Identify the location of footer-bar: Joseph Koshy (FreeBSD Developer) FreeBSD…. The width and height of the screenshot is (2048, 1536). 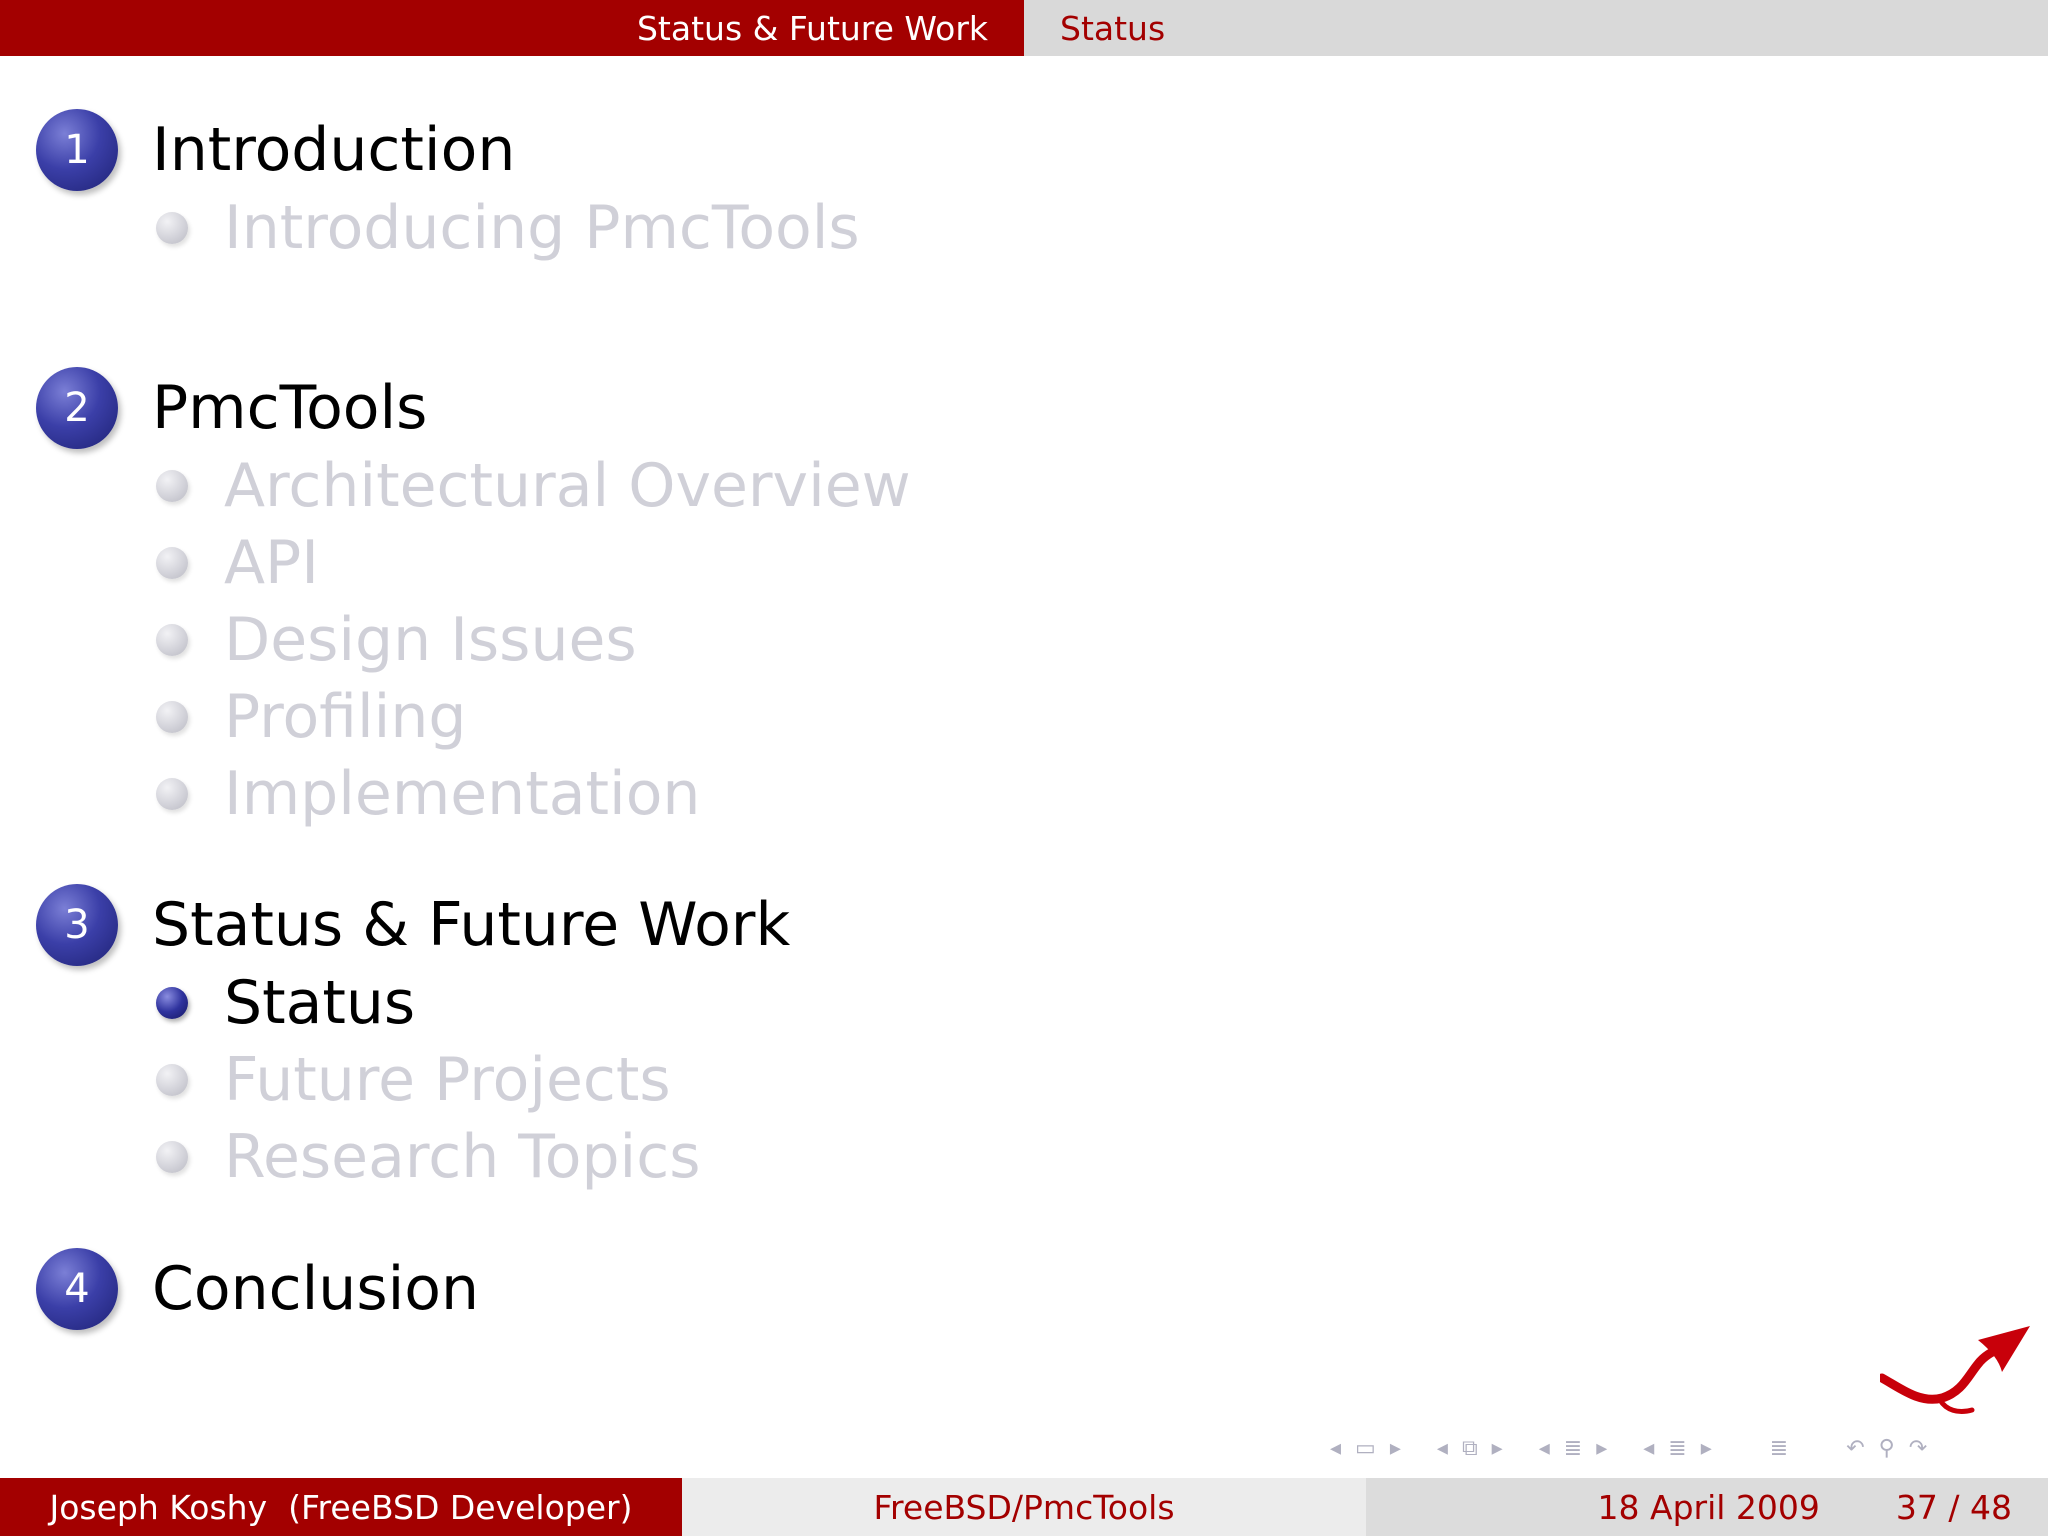
(1024, 1507).